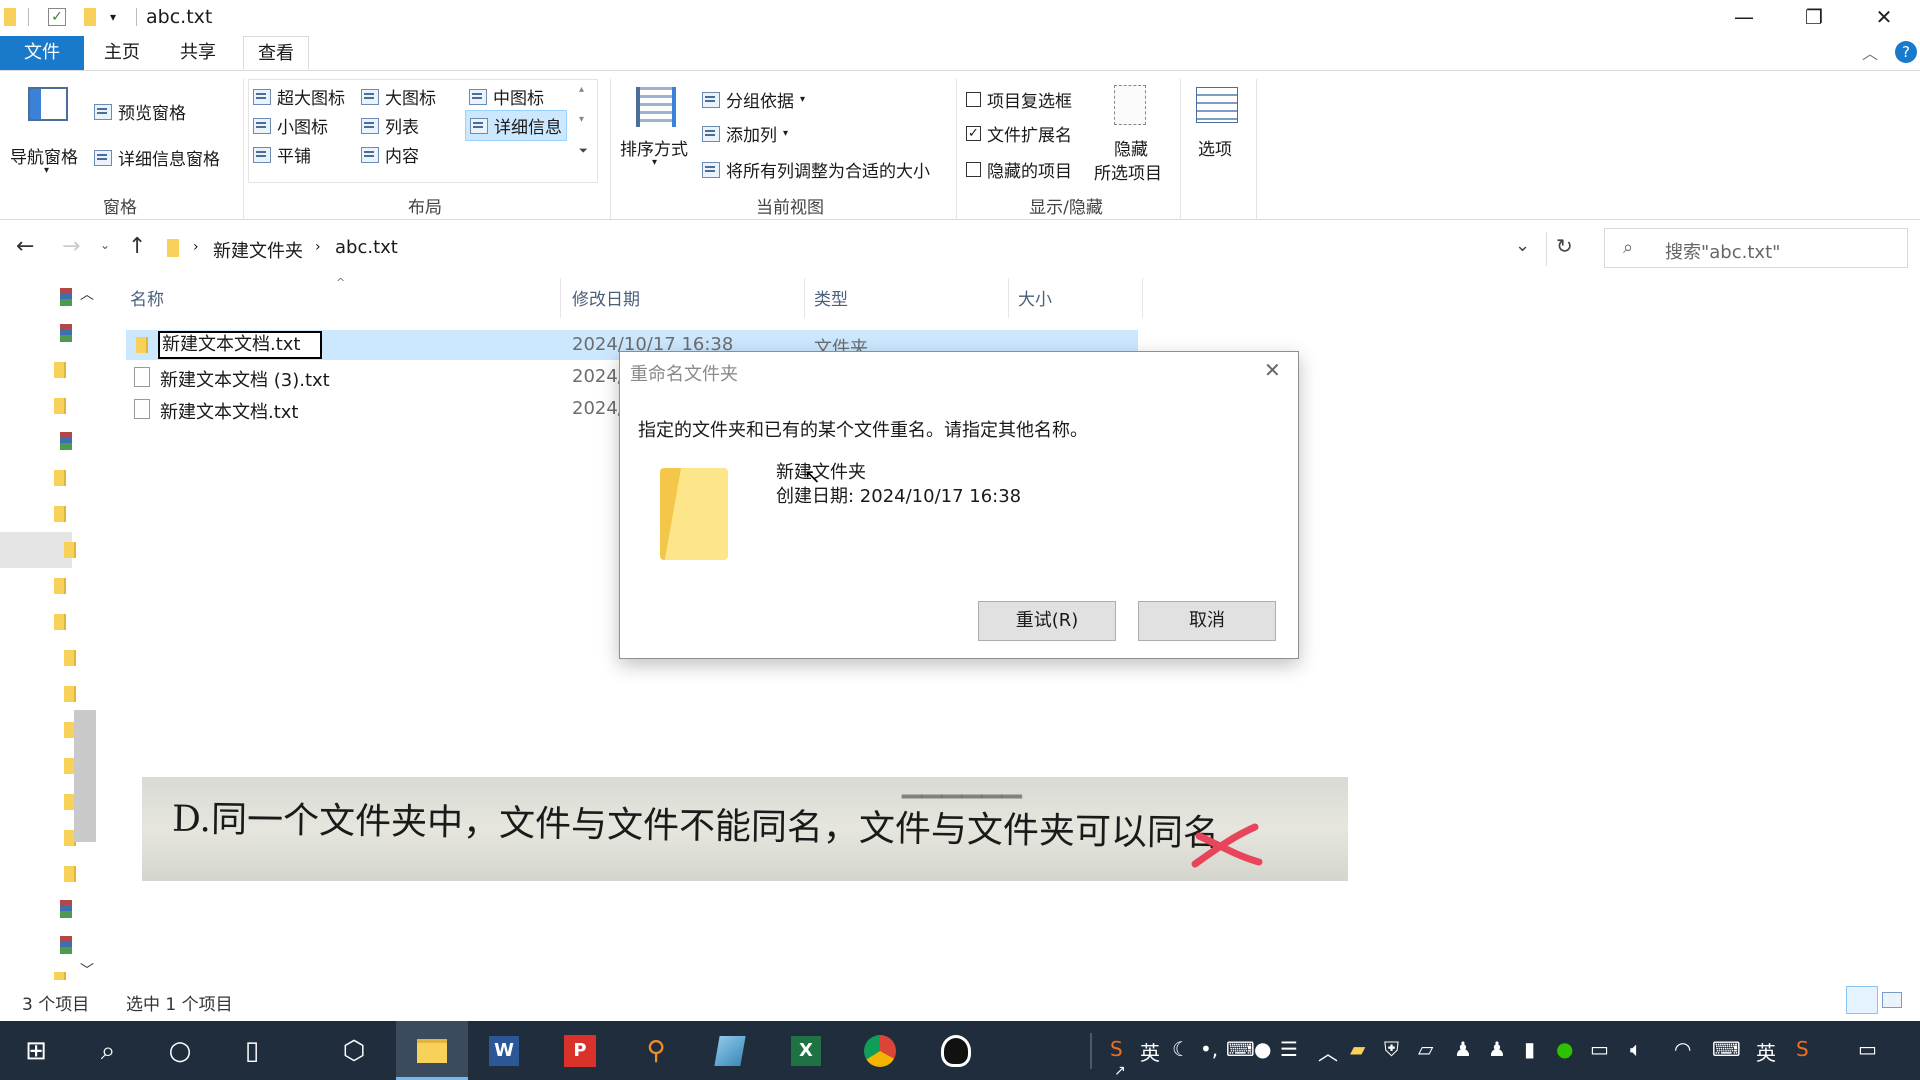  I want to click on ime-logo-icon: S, so click(1116, 1049).